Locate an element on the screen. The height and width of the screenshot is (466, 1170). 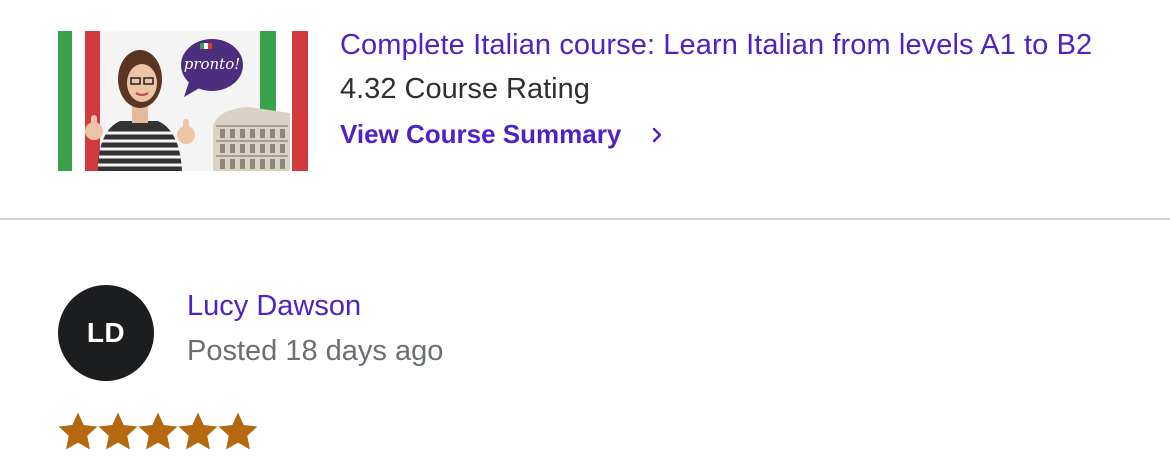
colosseum-illustration is located at coordinates (251, 139).